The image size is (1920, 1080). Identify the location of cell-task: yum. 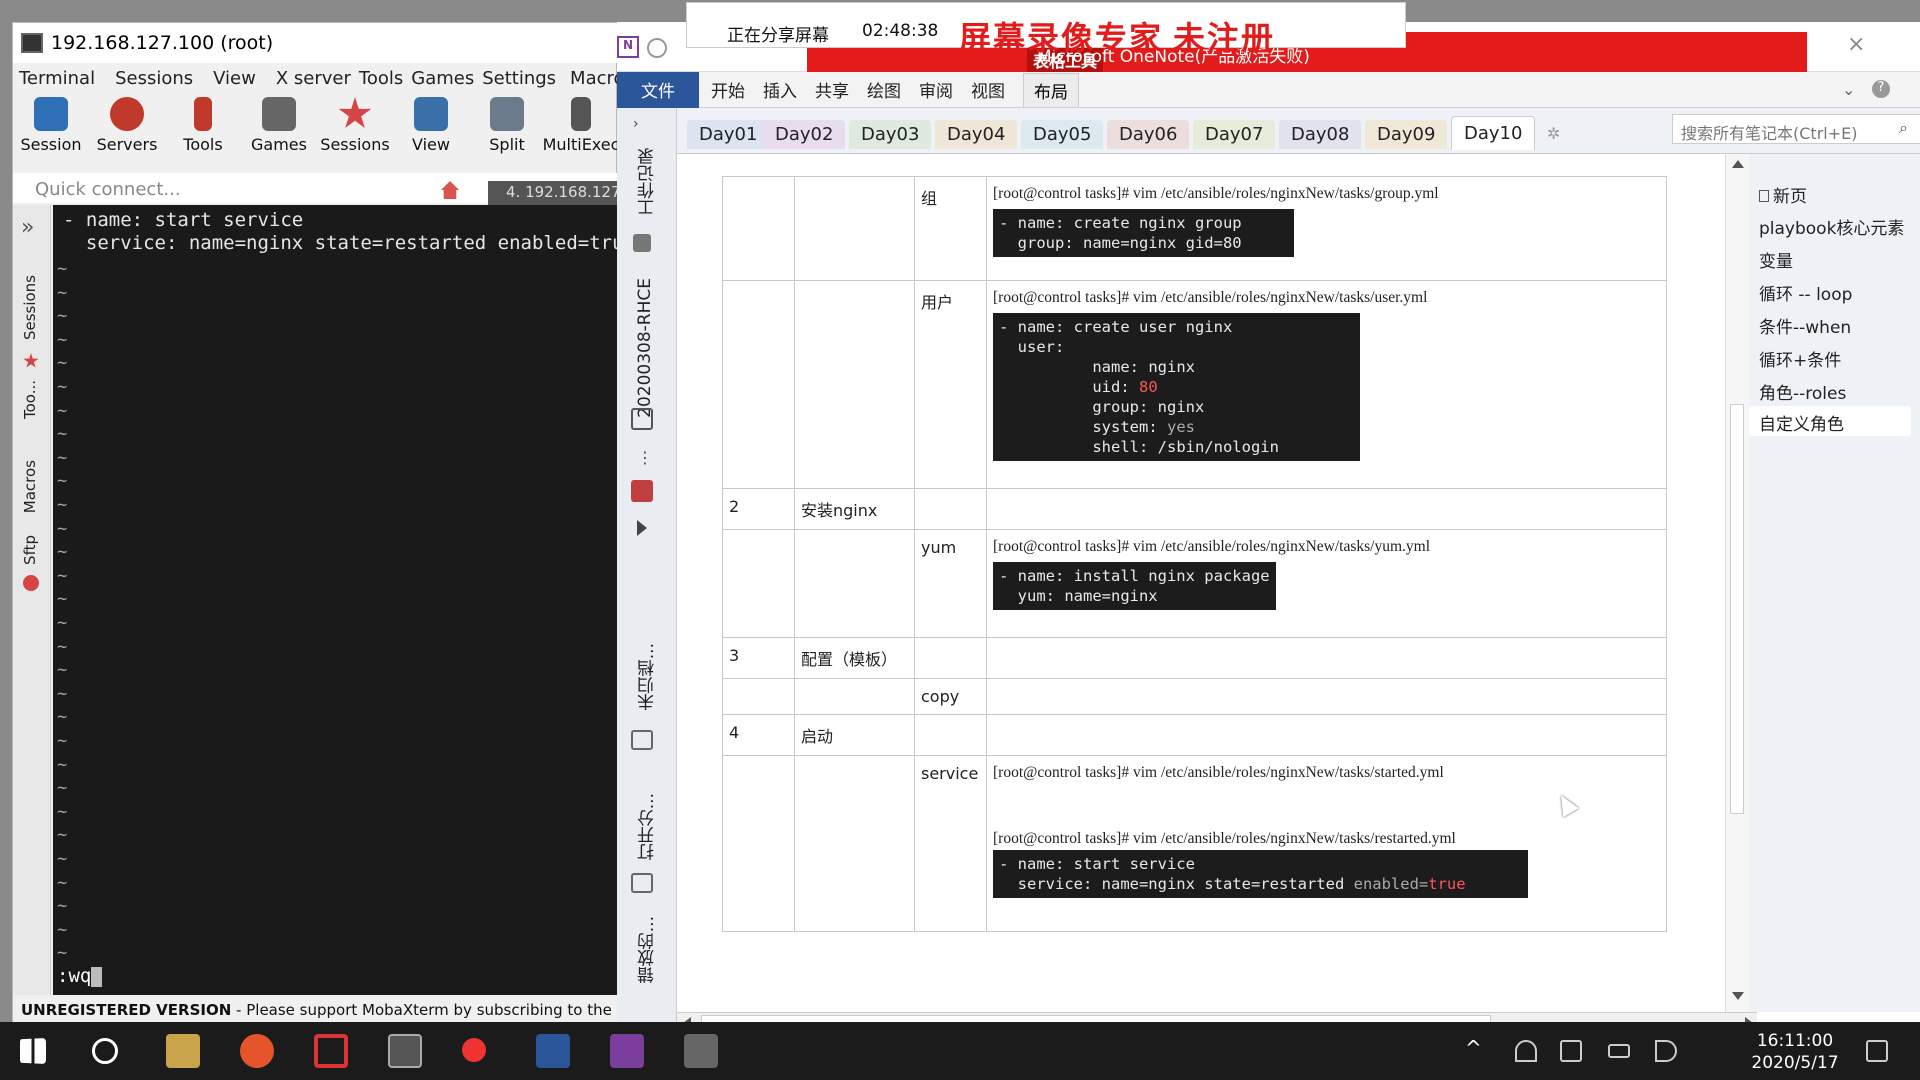
(950, 583).